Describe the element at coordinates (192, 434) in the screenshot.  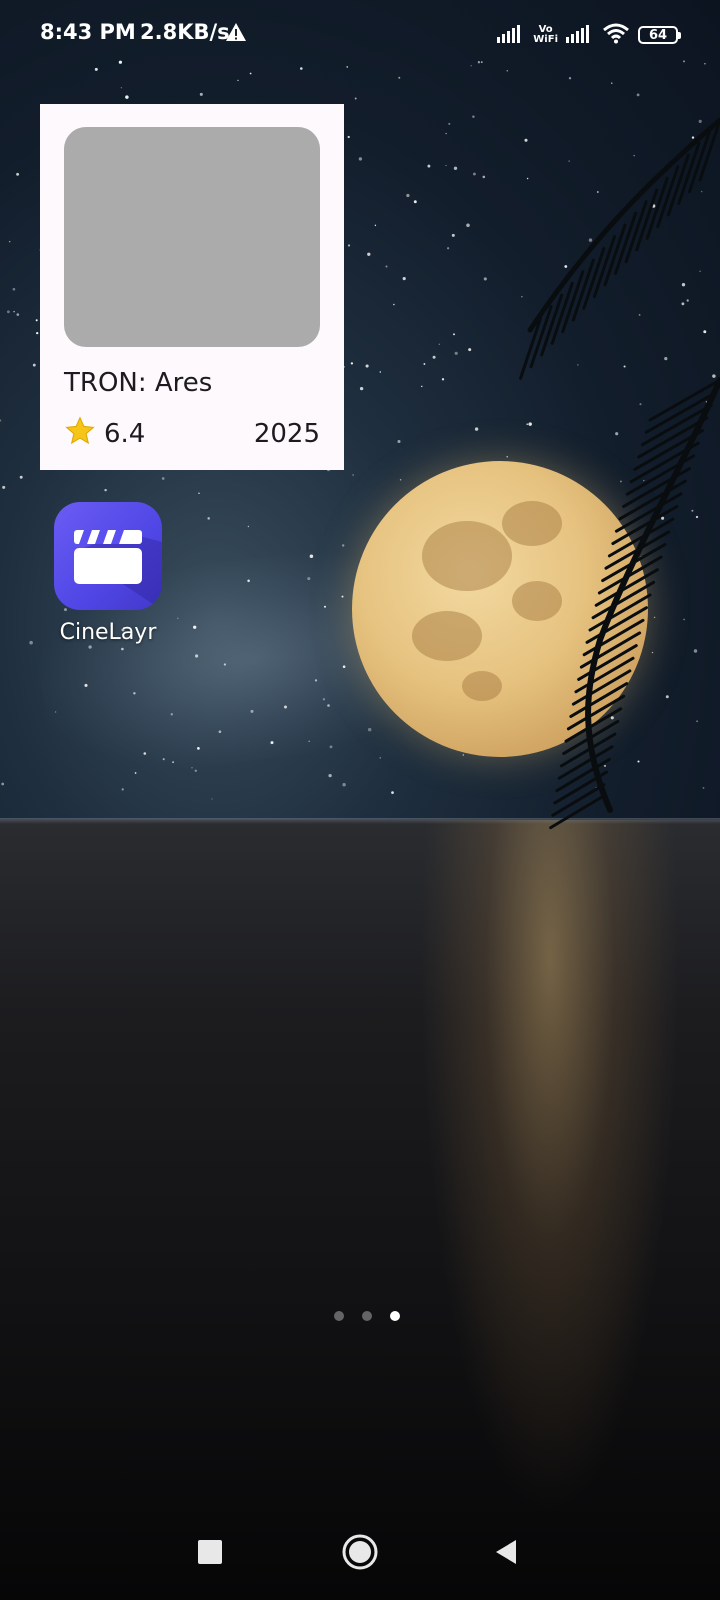
I see `movie-meta-row: 6.4 2025` at that location.